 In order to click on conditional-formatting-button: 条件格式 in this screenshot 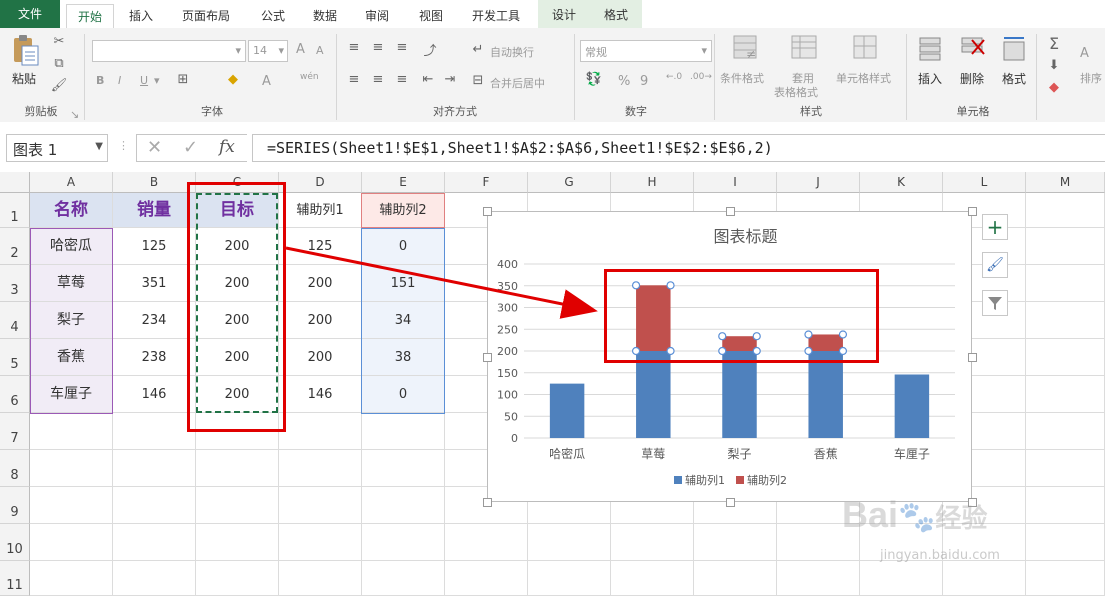, I will do `click(742, 78)`.